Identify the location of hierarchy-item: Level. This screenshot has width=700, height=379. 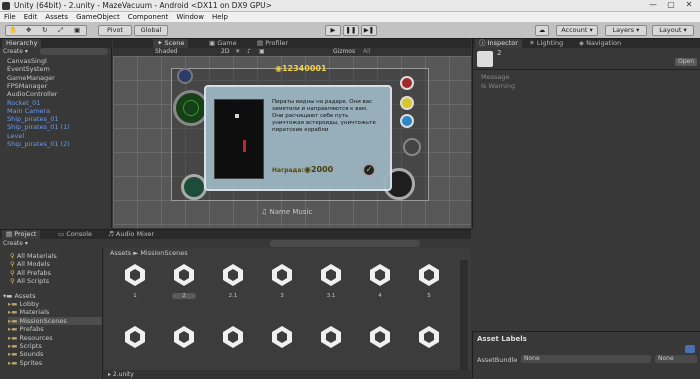
(15, 136).